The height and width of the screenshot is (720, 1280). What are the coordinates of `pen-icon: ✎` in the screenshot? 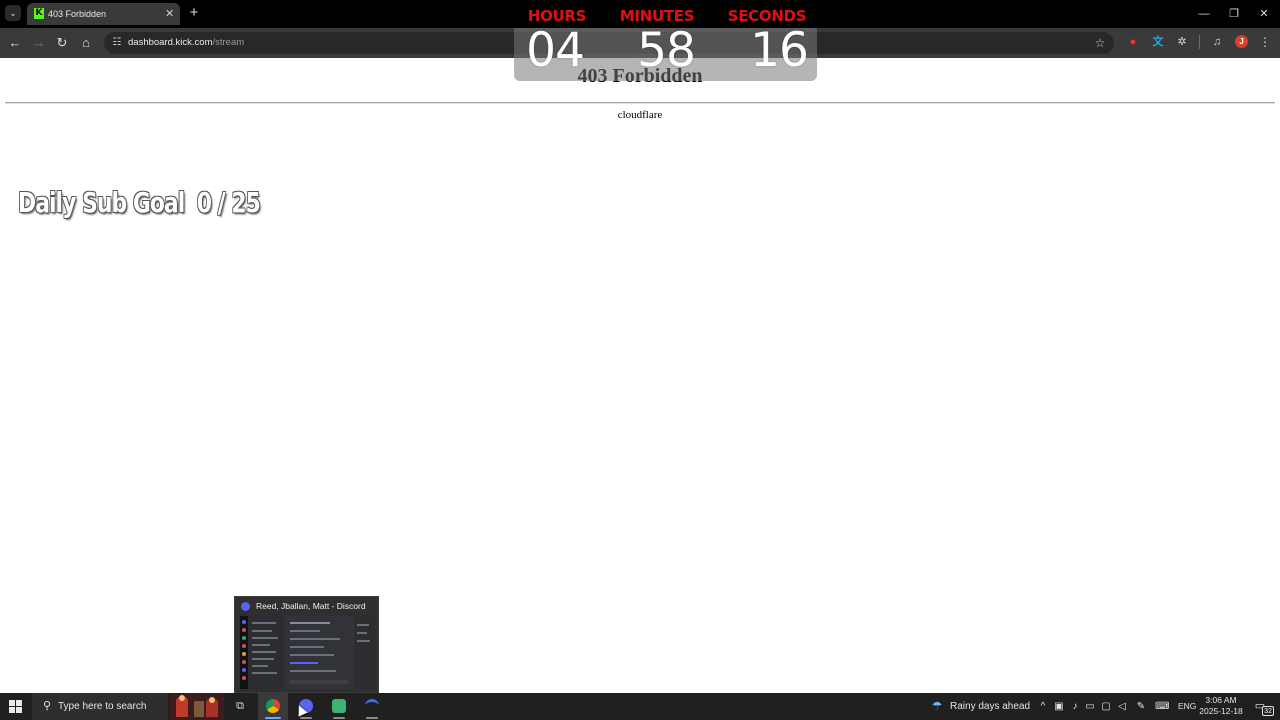 It's located at (1141, 706).